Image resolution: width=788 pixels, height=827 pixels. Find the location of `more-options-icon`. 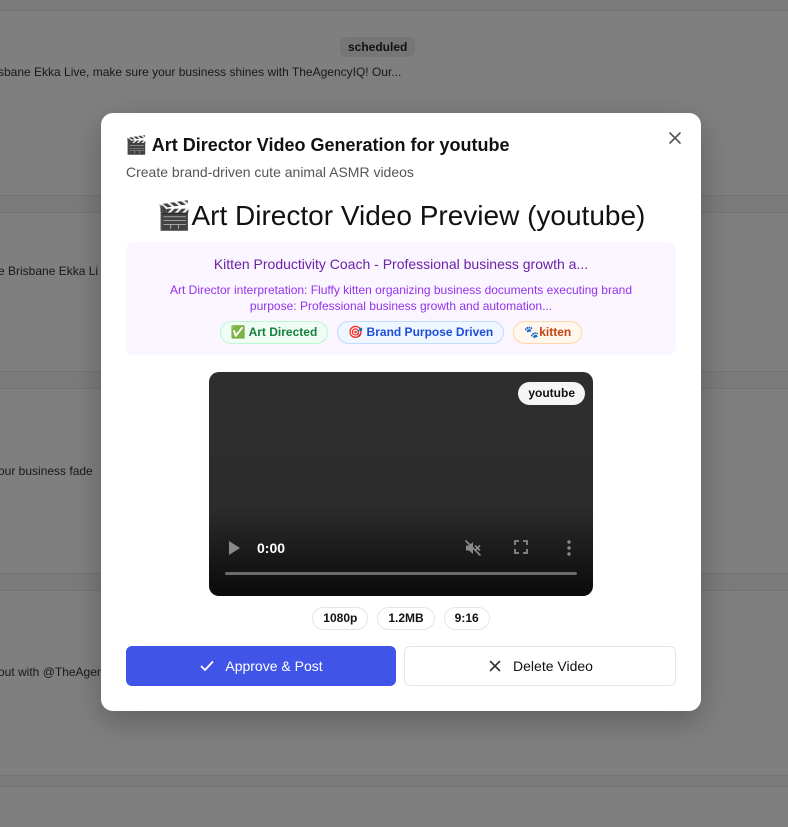

more-options-icon is located at coordinates (569, 548).